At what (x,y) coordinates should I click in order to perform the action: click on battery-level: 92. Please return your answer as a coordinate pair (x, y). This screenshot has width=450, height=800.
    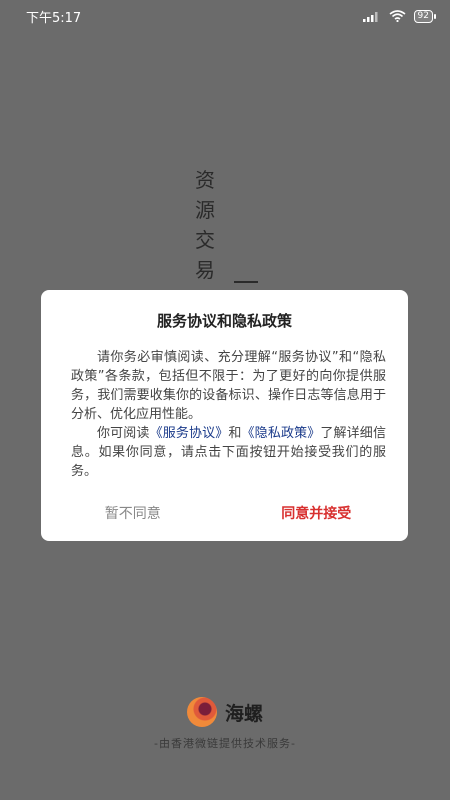
    Looking at the image, I should click on (423, 16).